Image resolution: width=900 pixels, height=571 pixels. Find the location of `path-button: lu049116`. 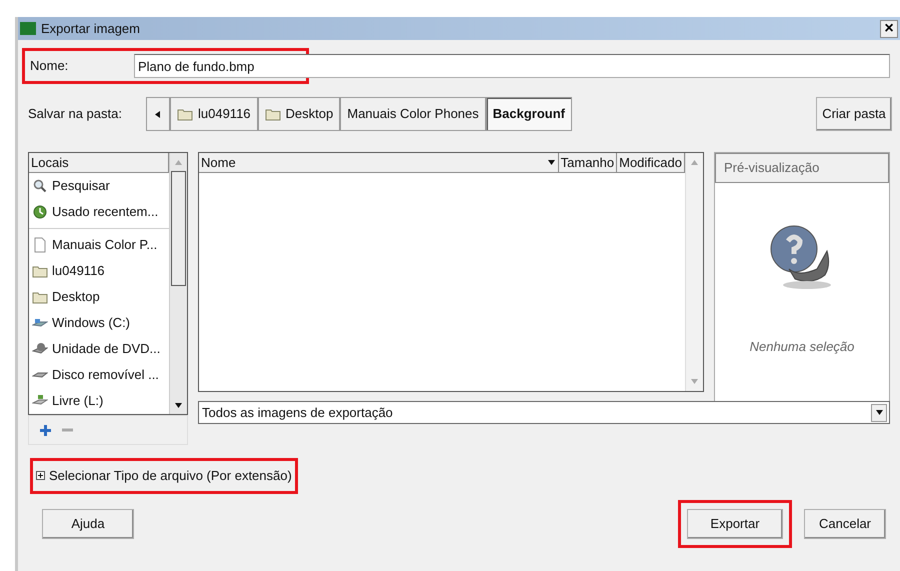

path-button: lu049116 is located at coordinates (214, 114).